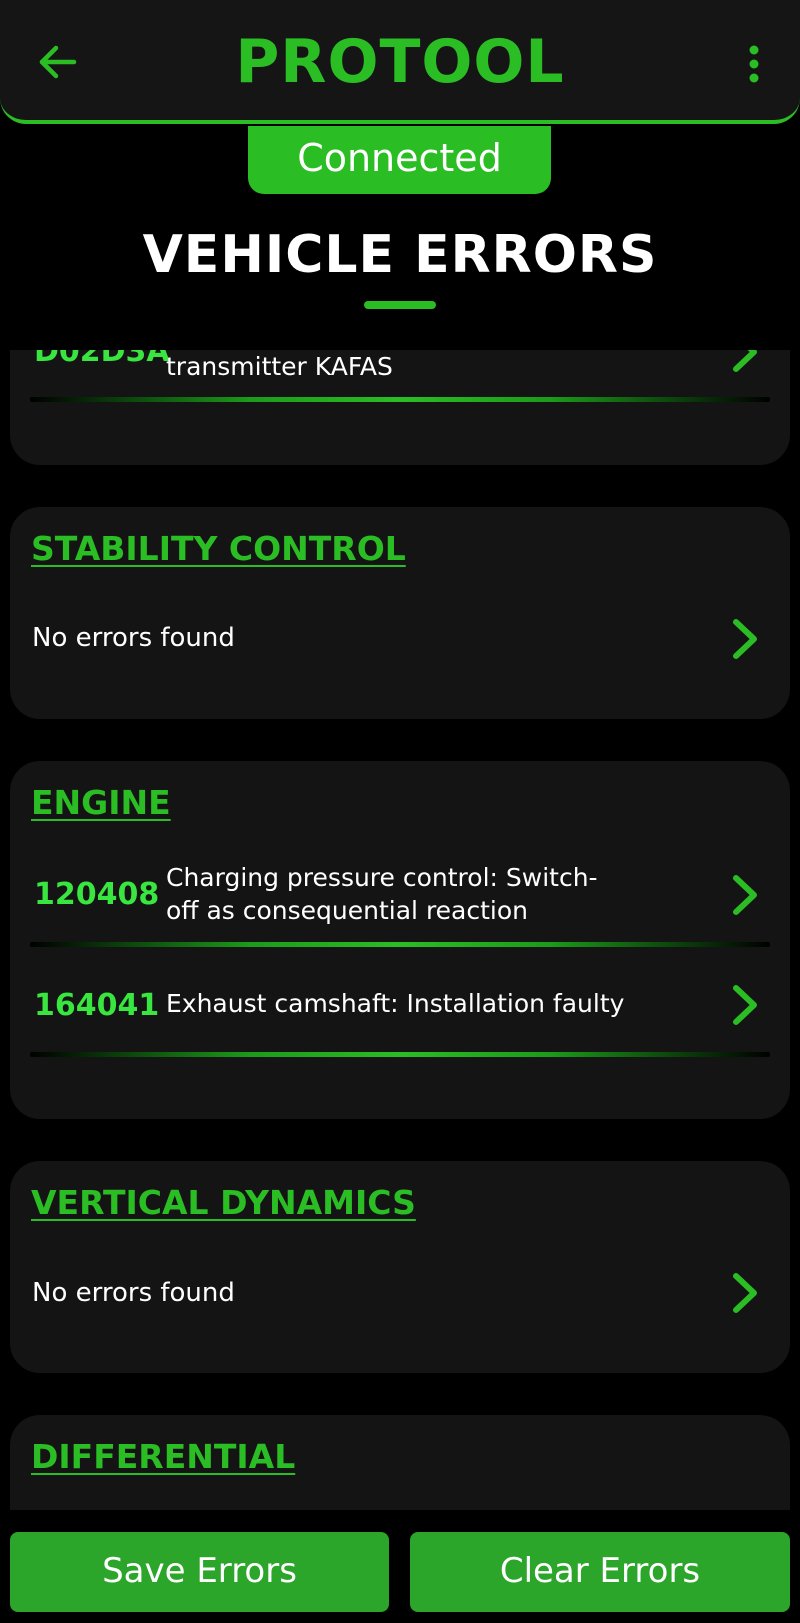 This screenshot has height=1623, width=800. I want to click on error-description: Exhaust camshaft: Installation faulty, so click(395, 1003).